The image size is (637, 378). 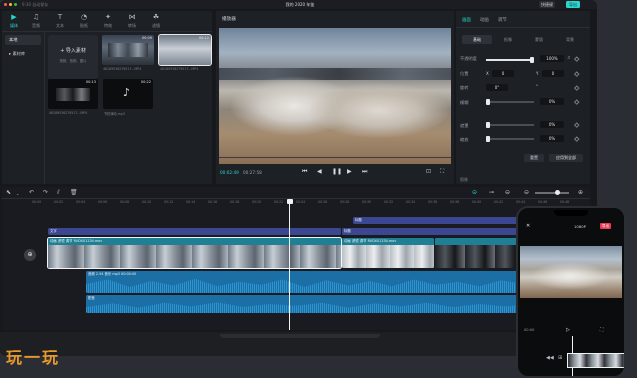 I want to click on playhead, so click(x=289, y=264).